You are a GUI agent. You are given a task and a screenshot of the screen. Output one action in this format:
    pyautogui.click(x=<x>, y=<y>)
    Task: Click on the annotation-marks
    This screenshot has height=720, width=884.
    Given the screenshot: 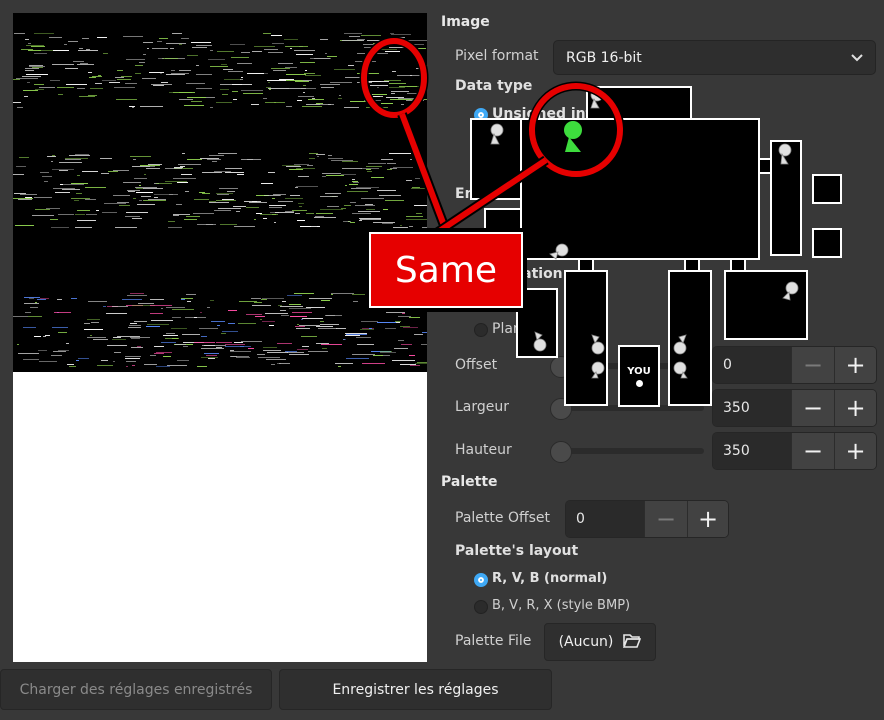 What is the action you would take?
    pyautogui.click(x=492, y=138)
    